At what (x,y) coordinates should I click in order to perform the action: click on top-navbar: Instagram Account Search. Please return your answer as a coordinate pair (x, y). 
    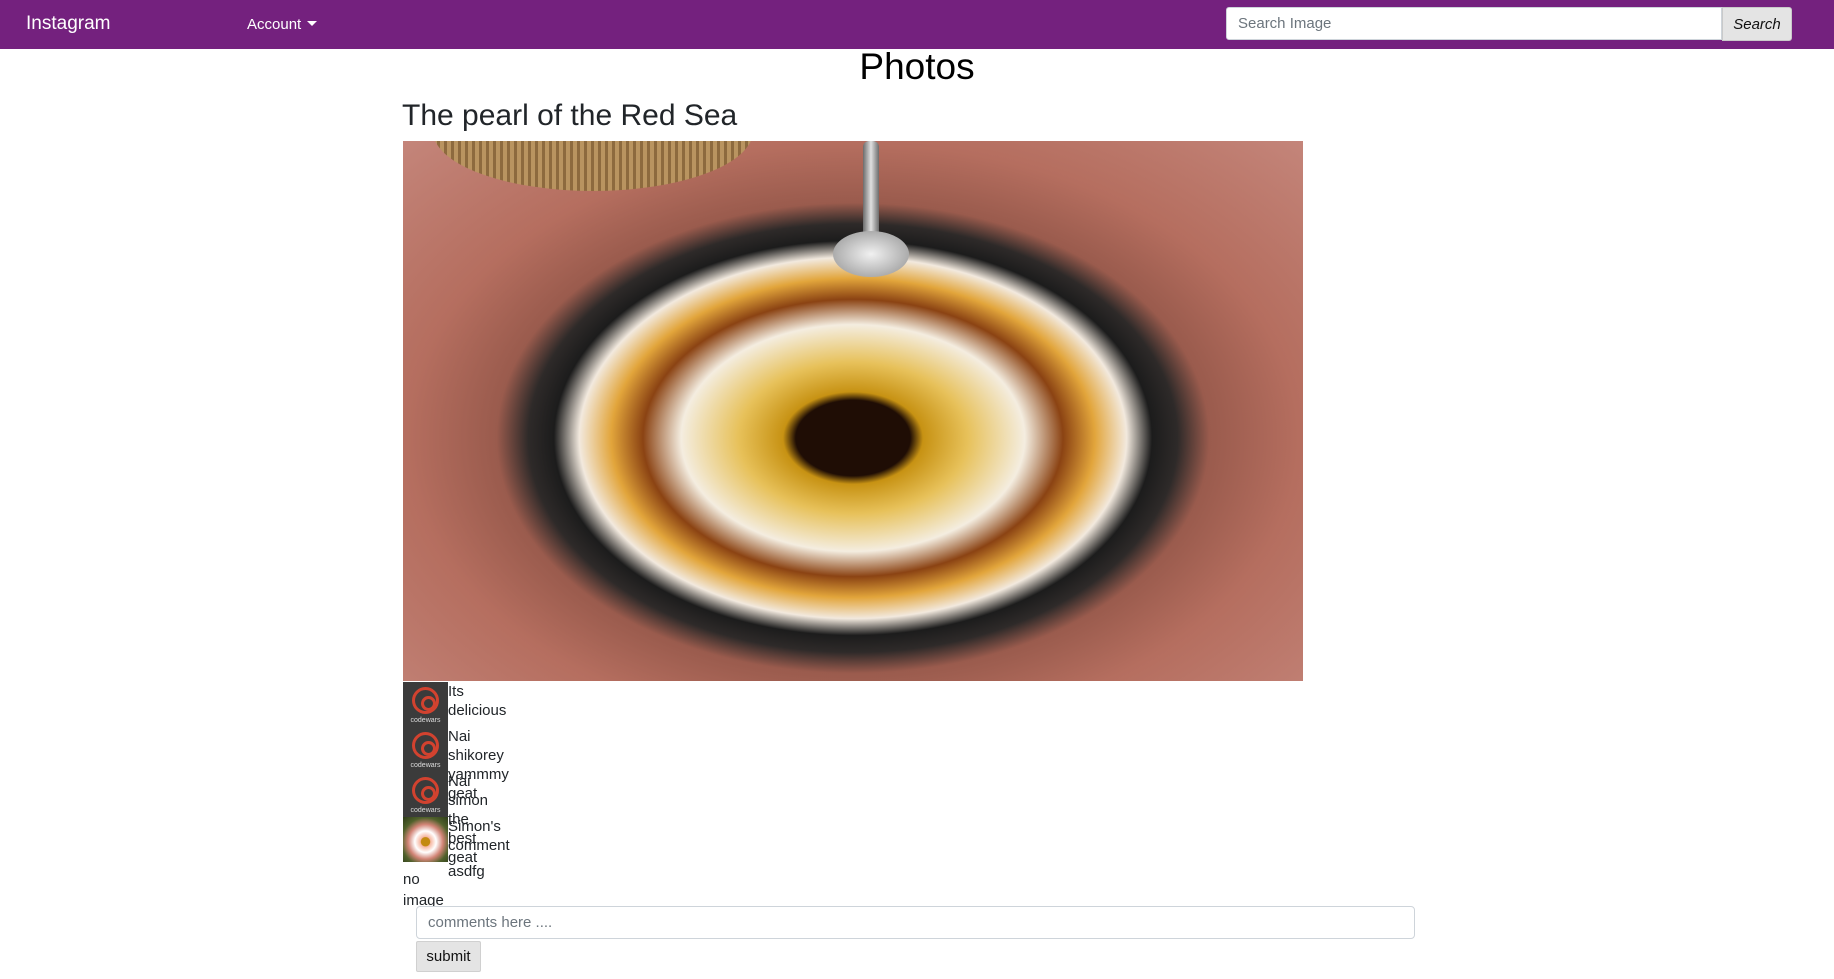
    Looking at the image, I should click on (917, 24).